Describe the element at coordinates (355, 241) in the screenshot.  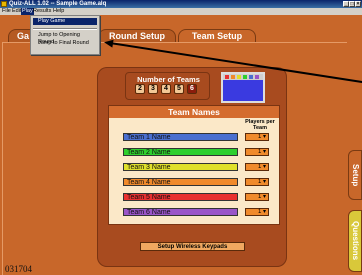
I see `side-tab-questions: Questions` at that location.